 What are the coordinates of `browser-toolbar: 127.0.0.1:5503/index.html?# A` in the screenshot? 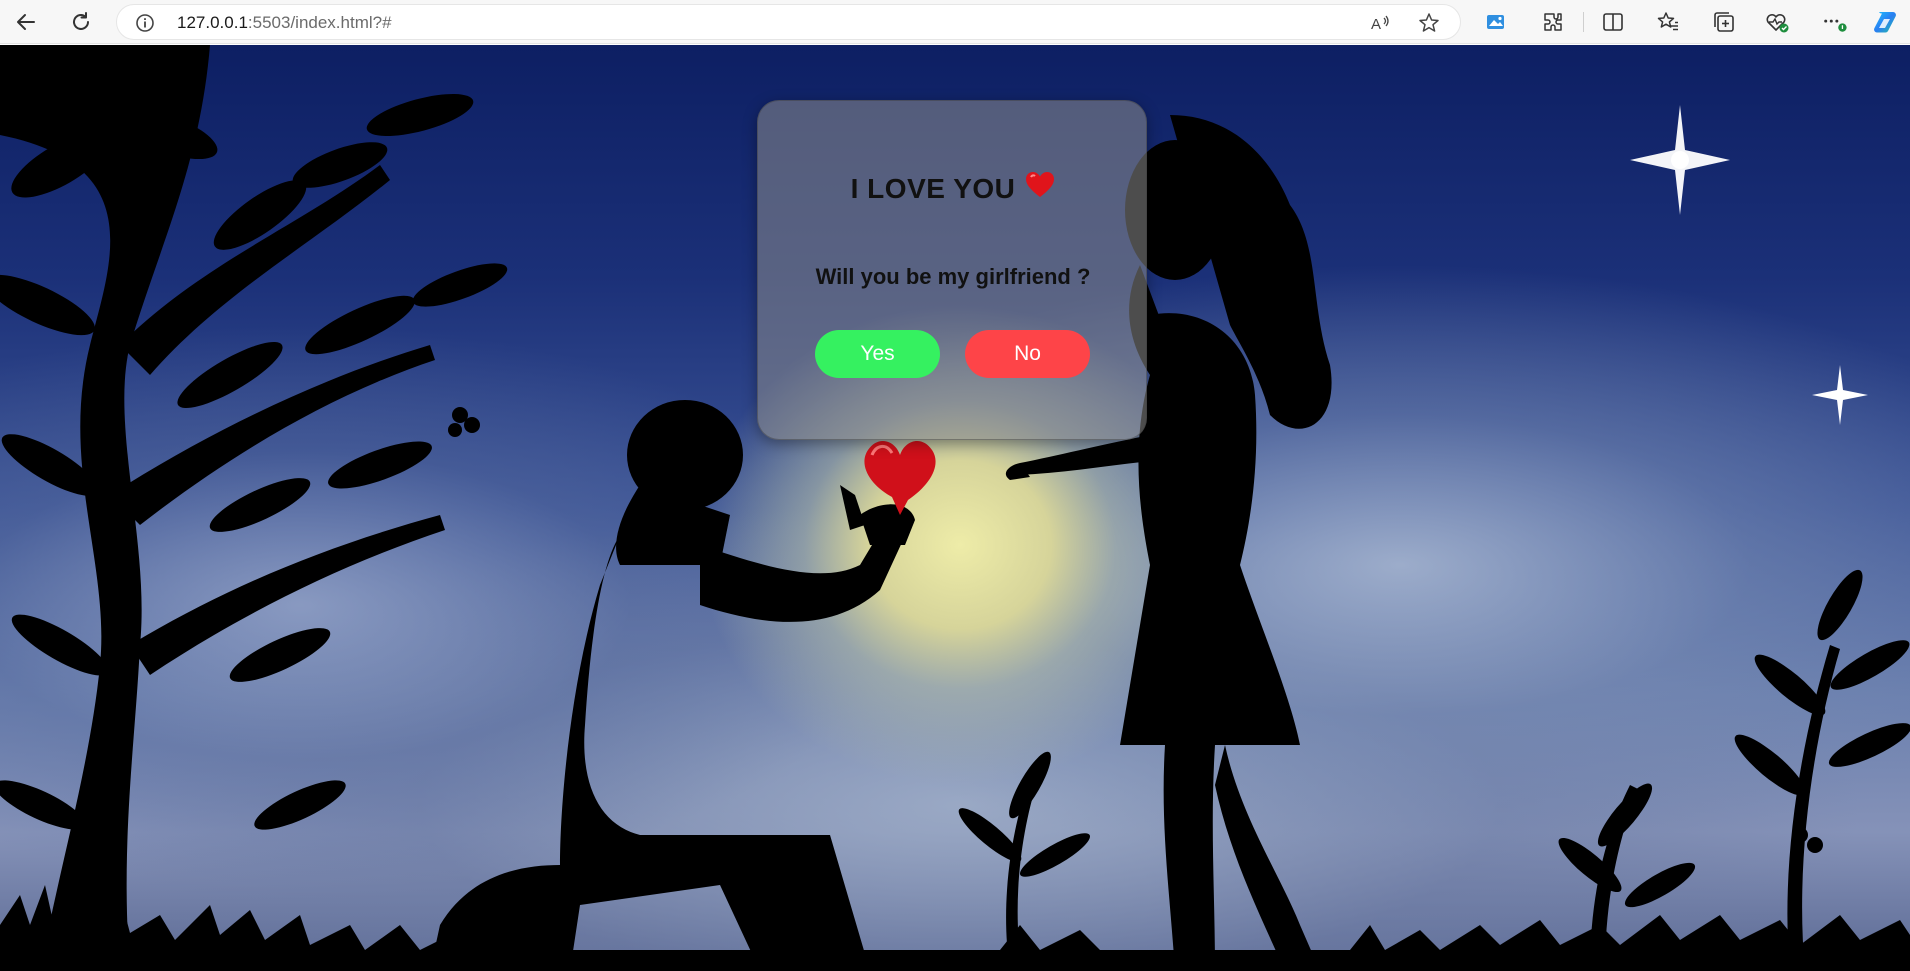 It's located at (955, 22).